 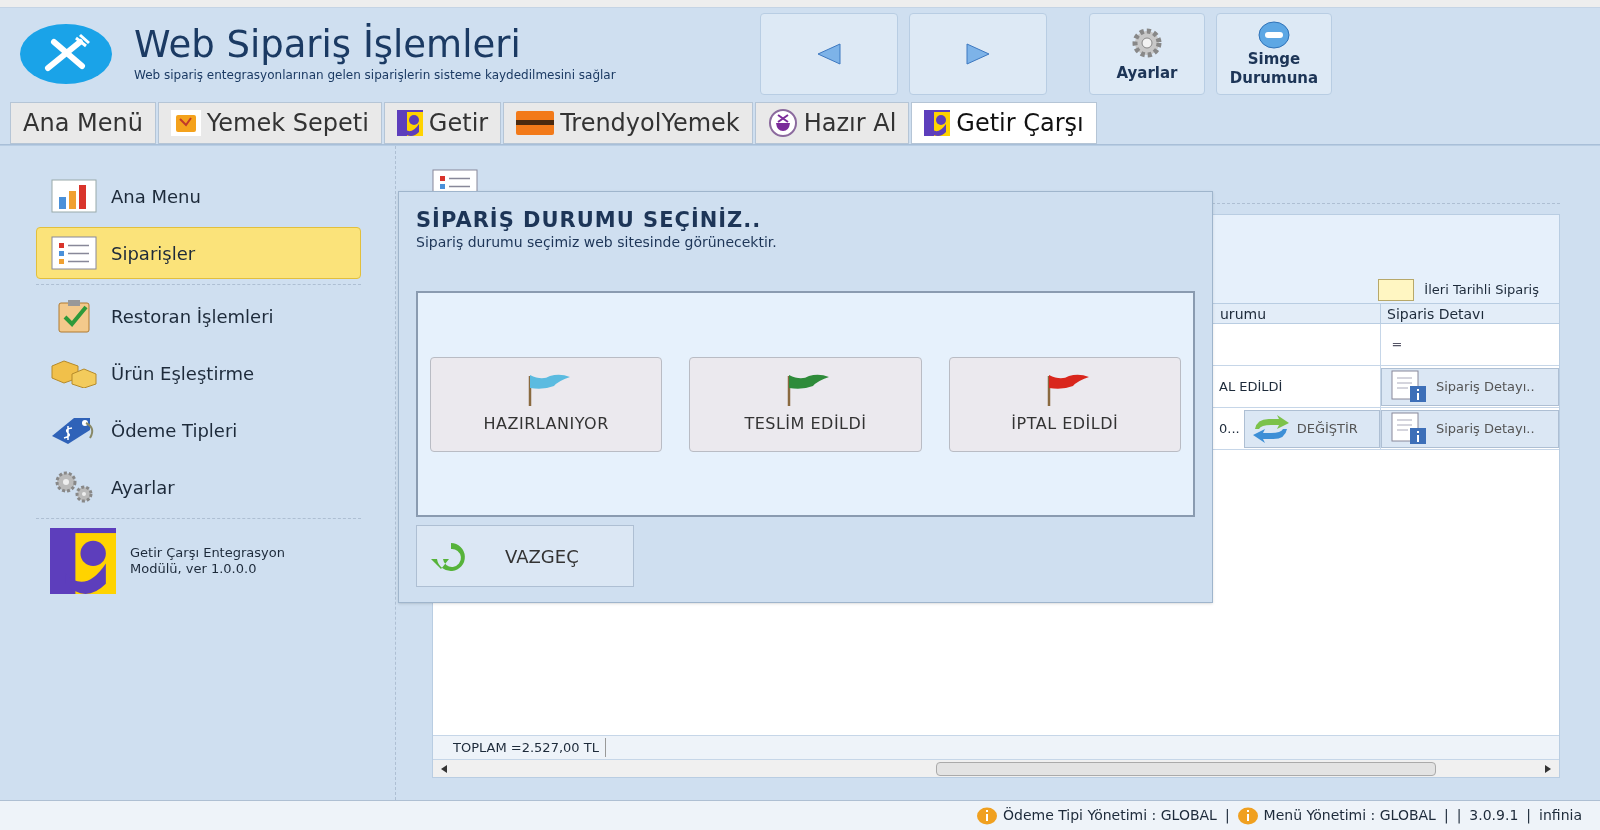 I want to click on tab: Yemek Sepeti, so click(x=269, y=123).